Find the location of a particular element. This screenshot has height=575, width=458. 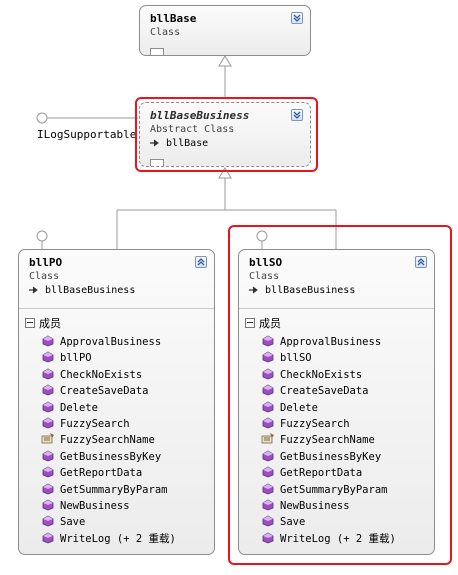

base-class-name: bllBase is located at coordinates (187, 143).